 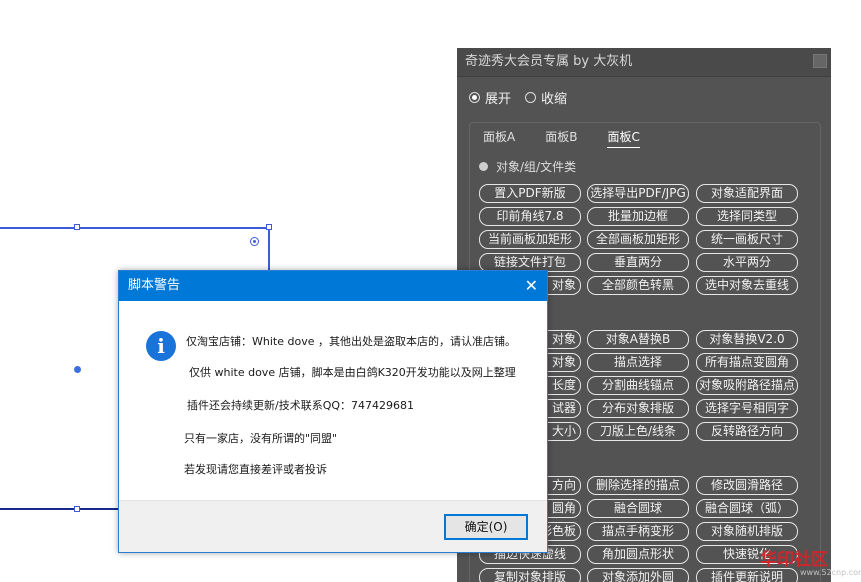 I want to click on panel-tabs: 面板A 面板B 面板C, so click(x=561, y=138).